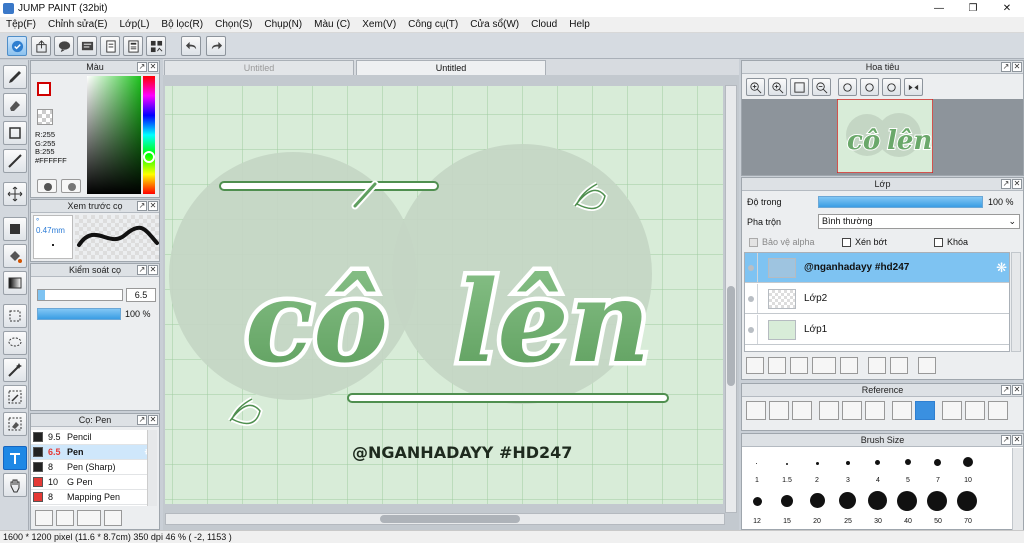 This screenshot has height=543, width=1024. Describe the element at coordinates (15, 458) in the screenshot. I see `text-tool-icon` at that location.